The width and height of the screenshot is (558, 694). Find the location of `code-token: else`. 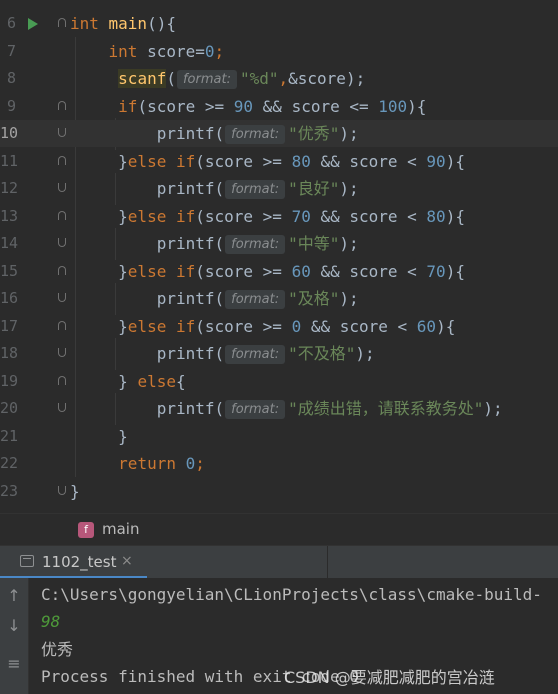

code-token: else is located at coordinates (156, 381).